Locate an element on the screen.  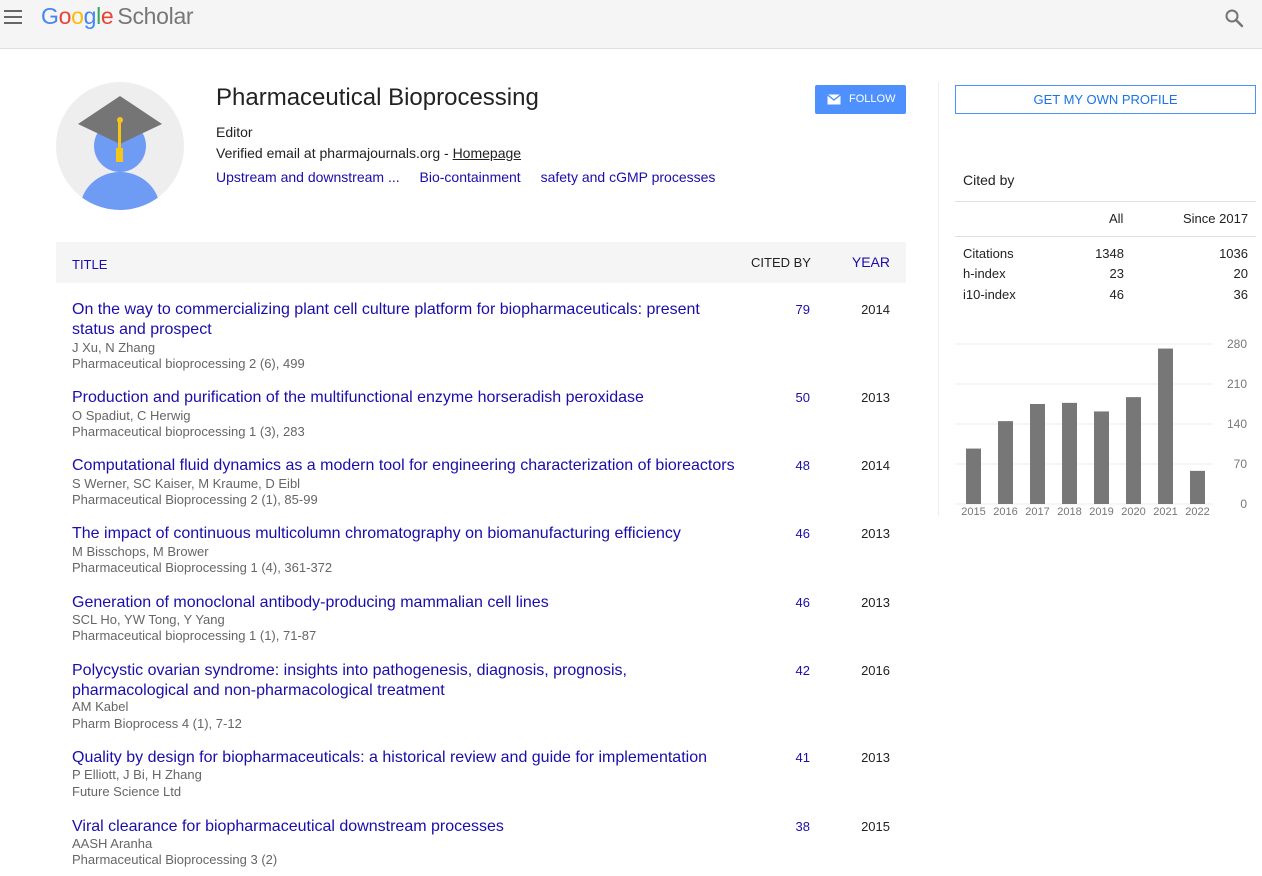
graduate-avatar-icon is located at coordinates (120, 146).